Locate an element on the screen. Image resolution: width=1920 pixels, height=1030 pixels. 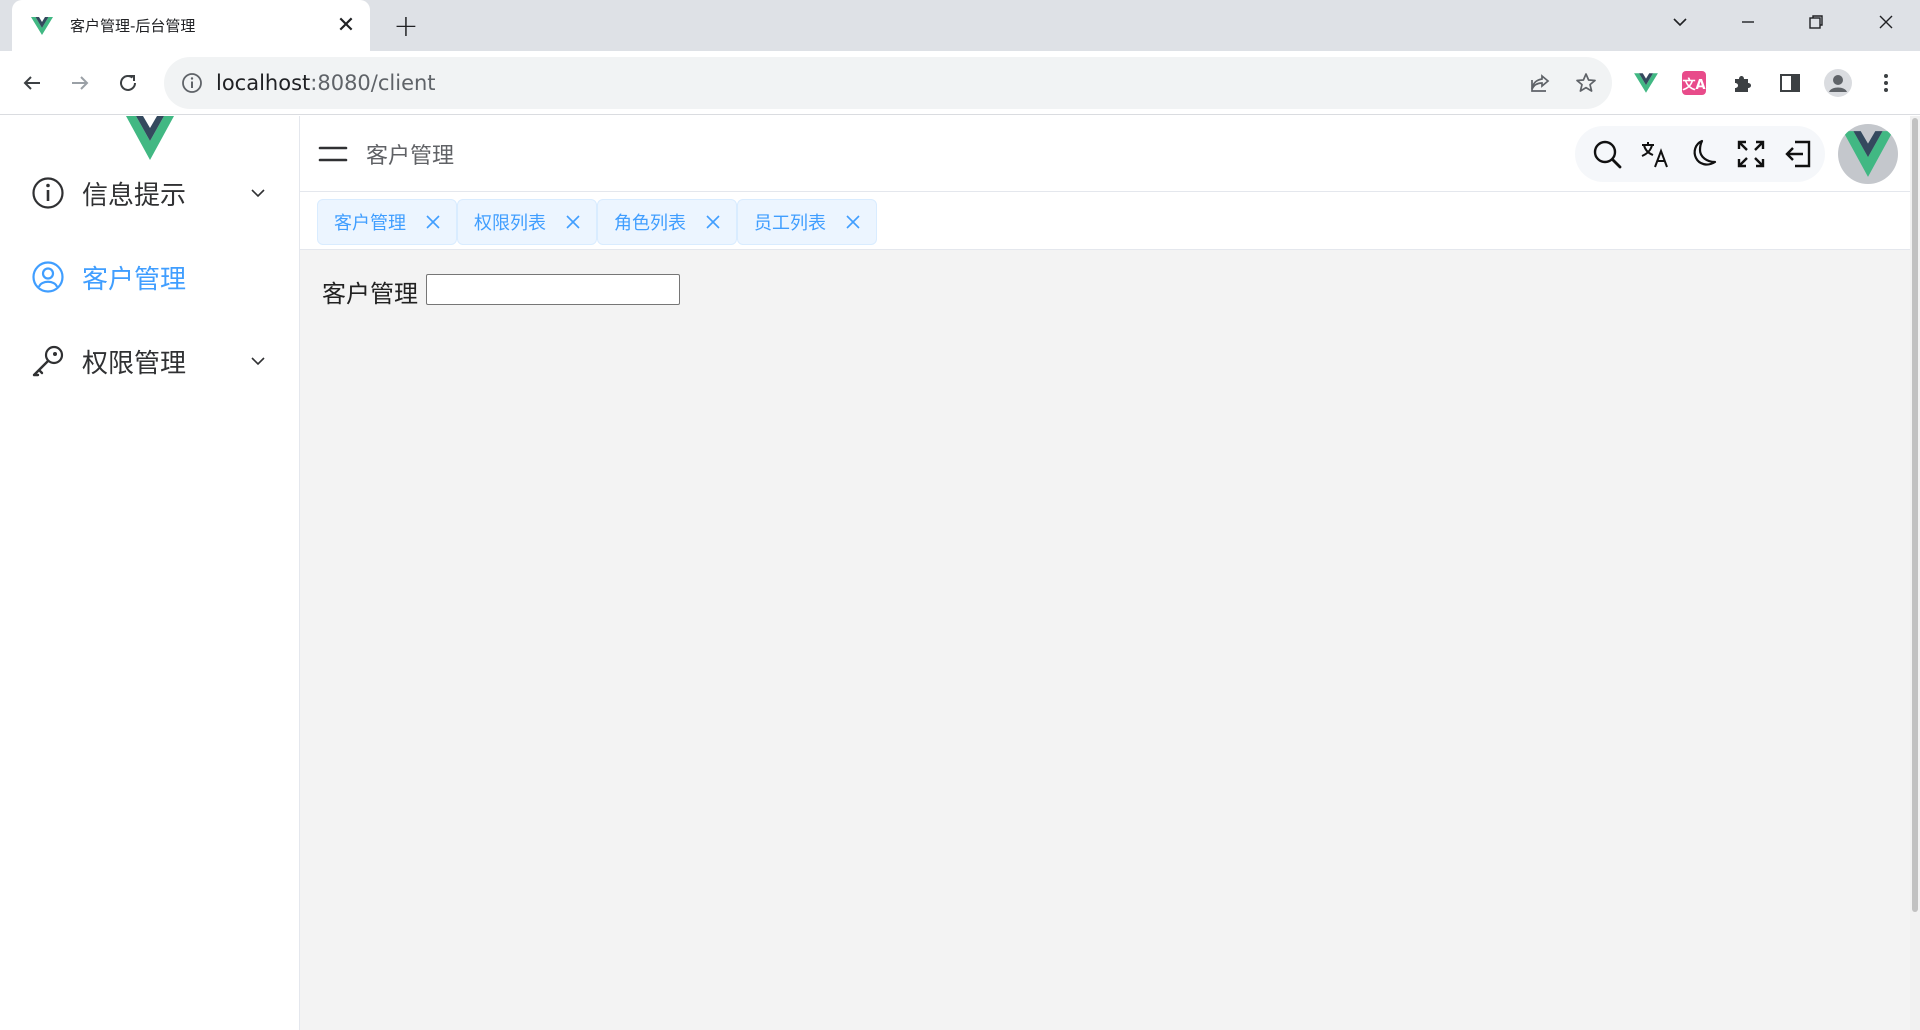
svg-text: 文A is located at coordinates (1693, 85).